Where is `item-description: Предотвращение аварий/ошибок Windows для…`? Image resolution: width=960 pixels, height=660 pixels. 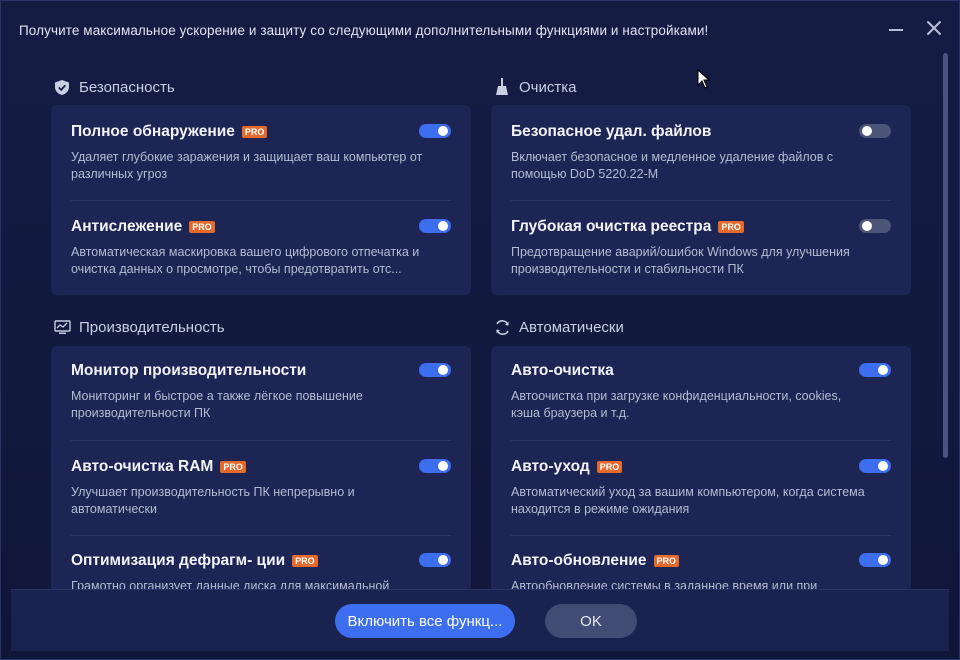 item-description: Предотвращение аварий/ошибок Windows для… is located at coordinates (680, 260).